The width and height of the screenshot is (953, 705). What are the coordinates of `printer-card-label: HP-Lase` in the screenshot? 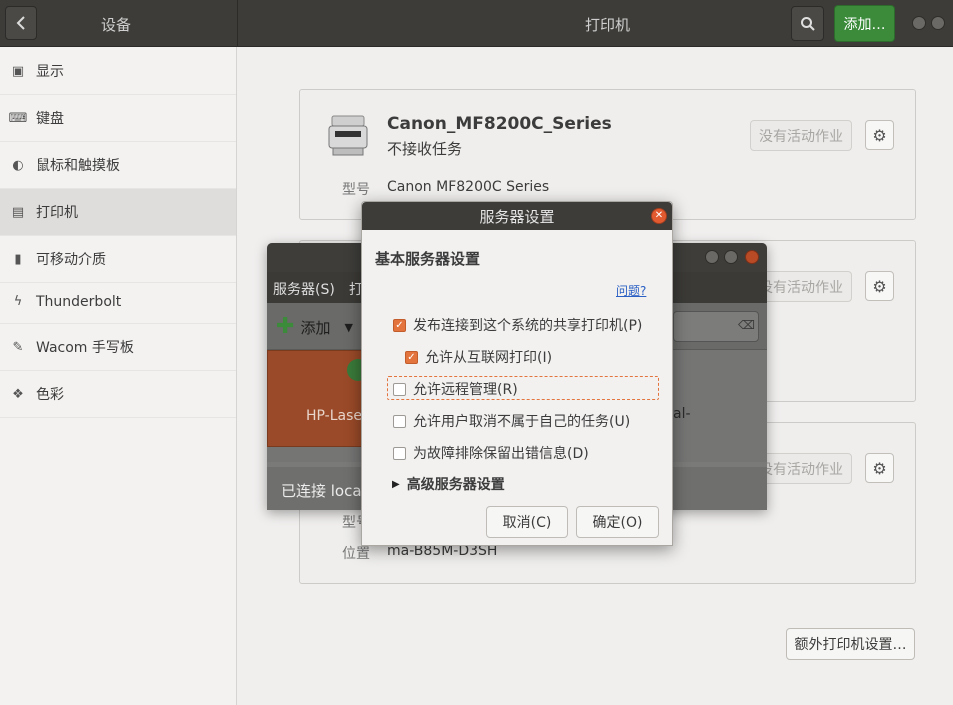 It's located at (334, 416).